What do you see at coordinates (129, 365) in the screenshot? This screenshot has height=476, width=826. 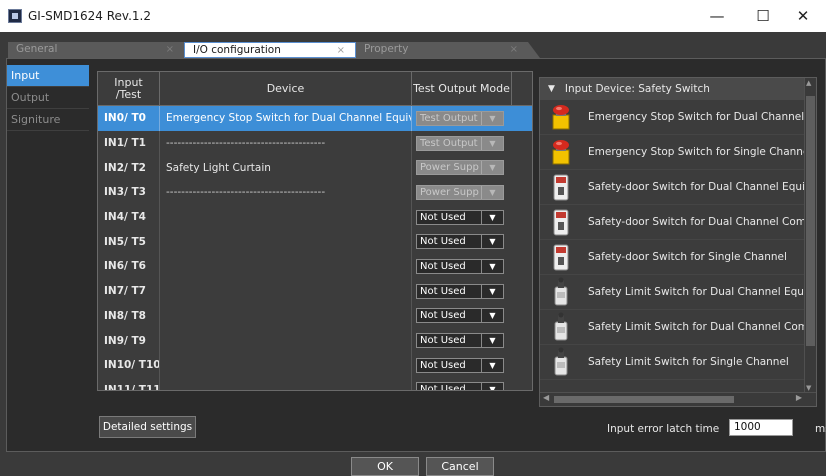 I see `row-io-label: IN10/ T10` at bounding box center [129, 365].